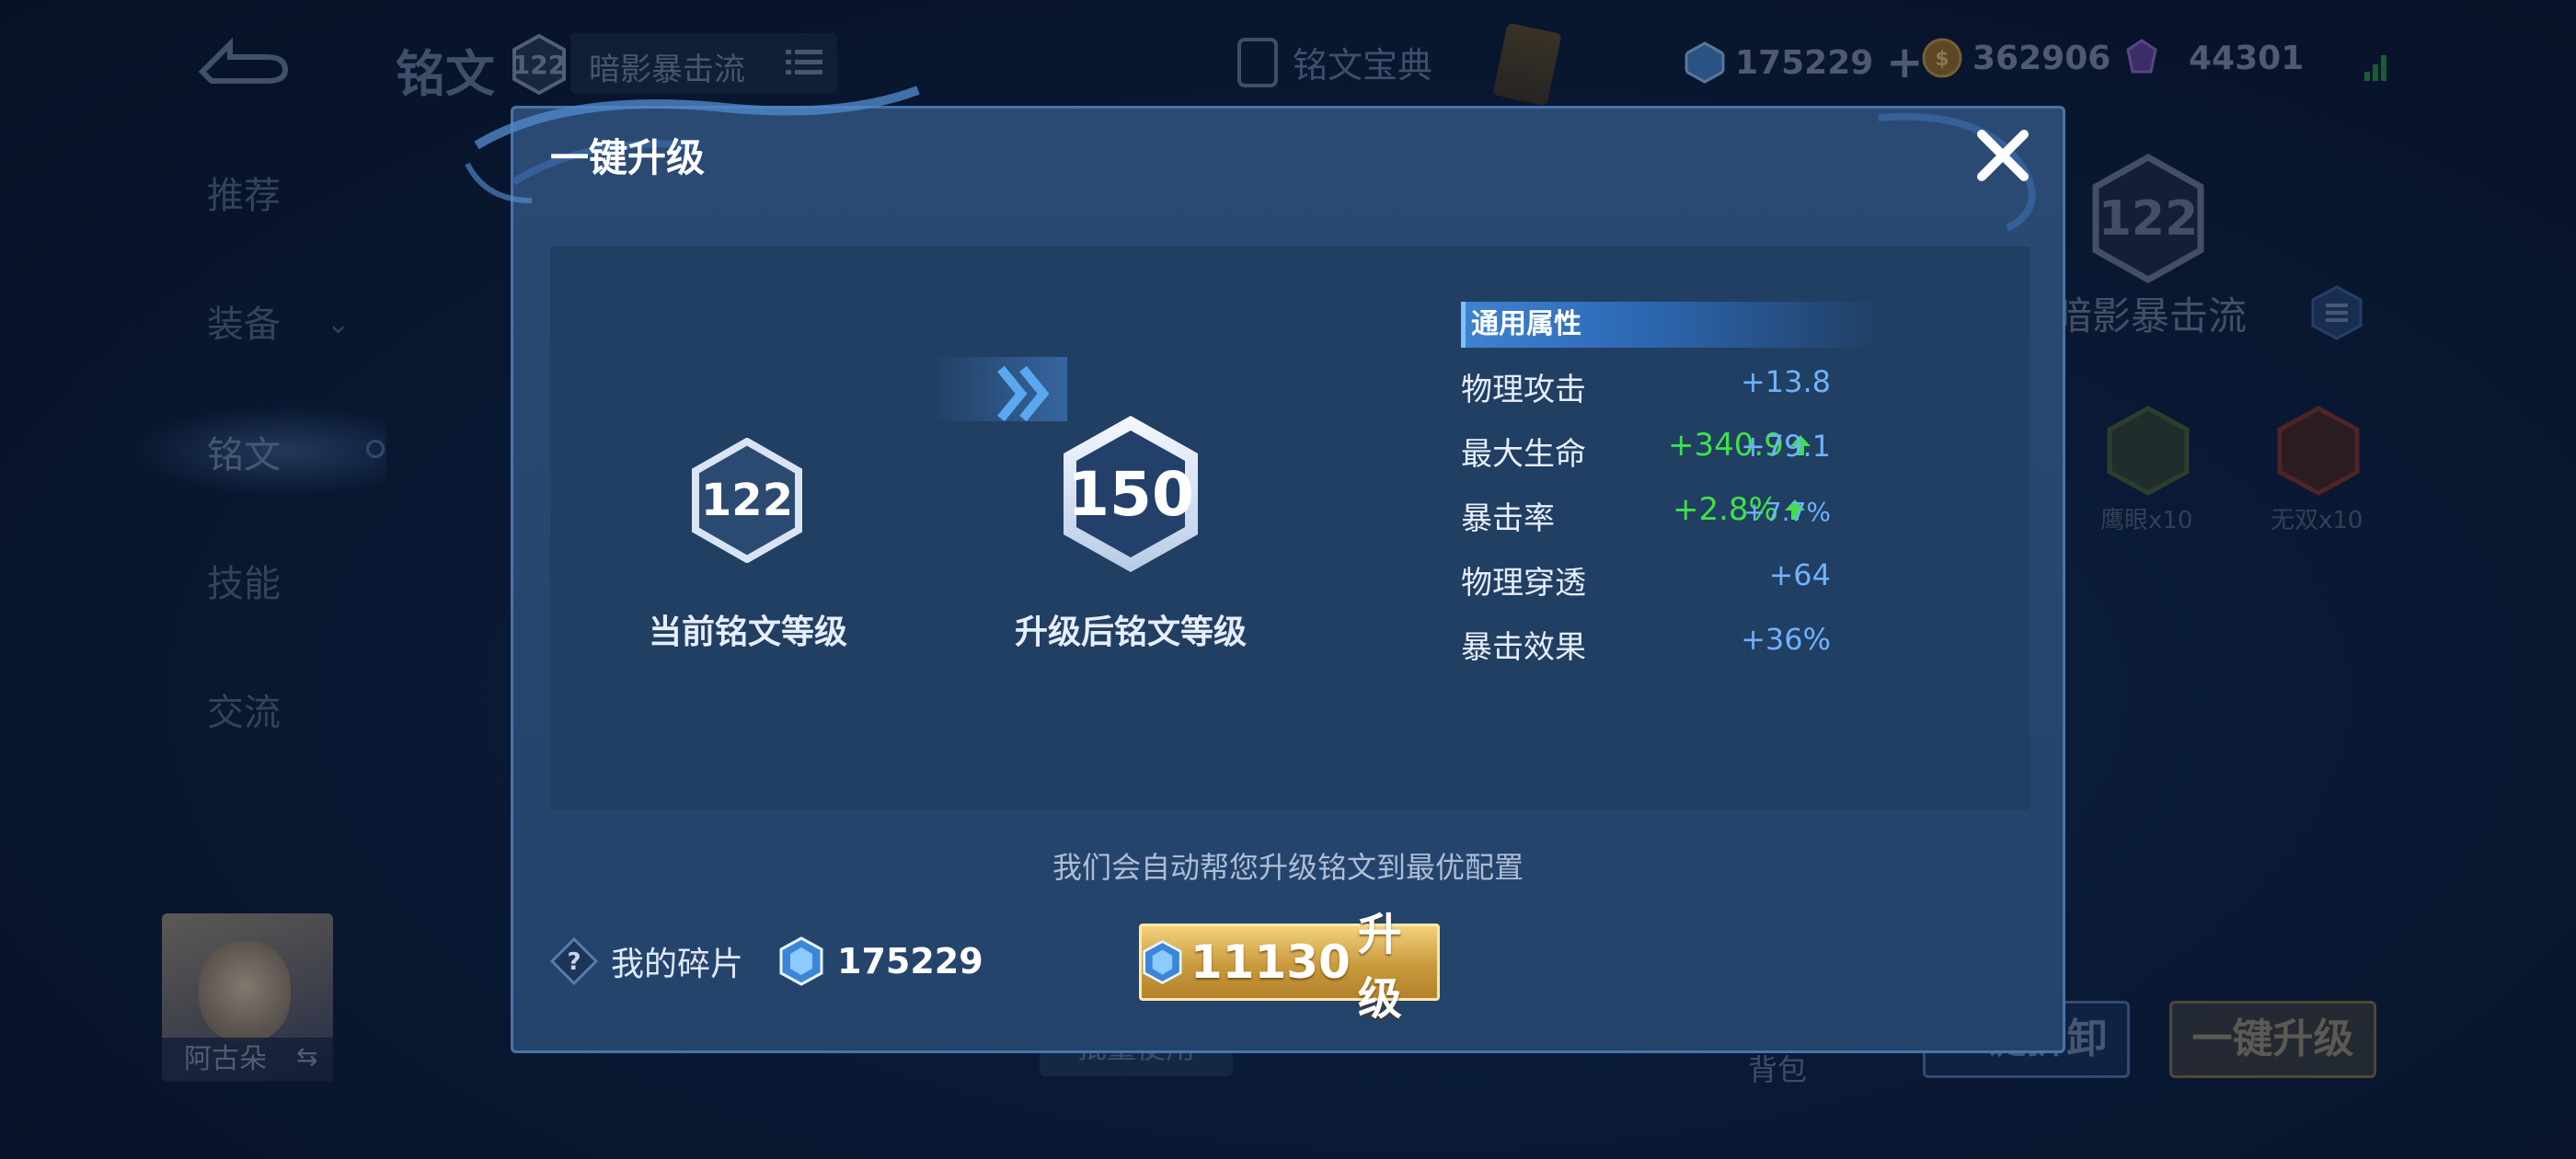 This screenshot has width=2576, height=1159. What do you see at coordinates (747, 632) in the screenshot?
I see `current-level-label: 当前铭文等级` at bounding box center [747, 632].